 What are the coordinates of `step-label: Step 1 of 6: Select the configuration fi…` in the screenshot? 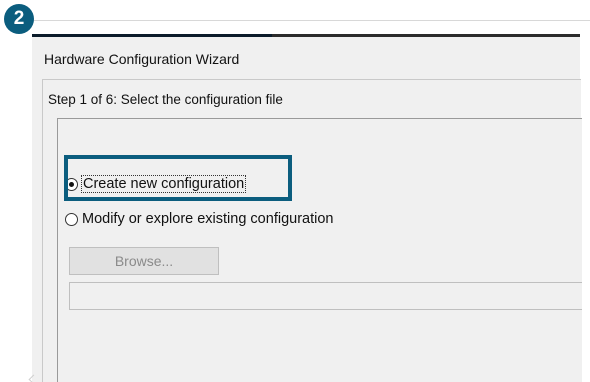 It's located at (165, 99).